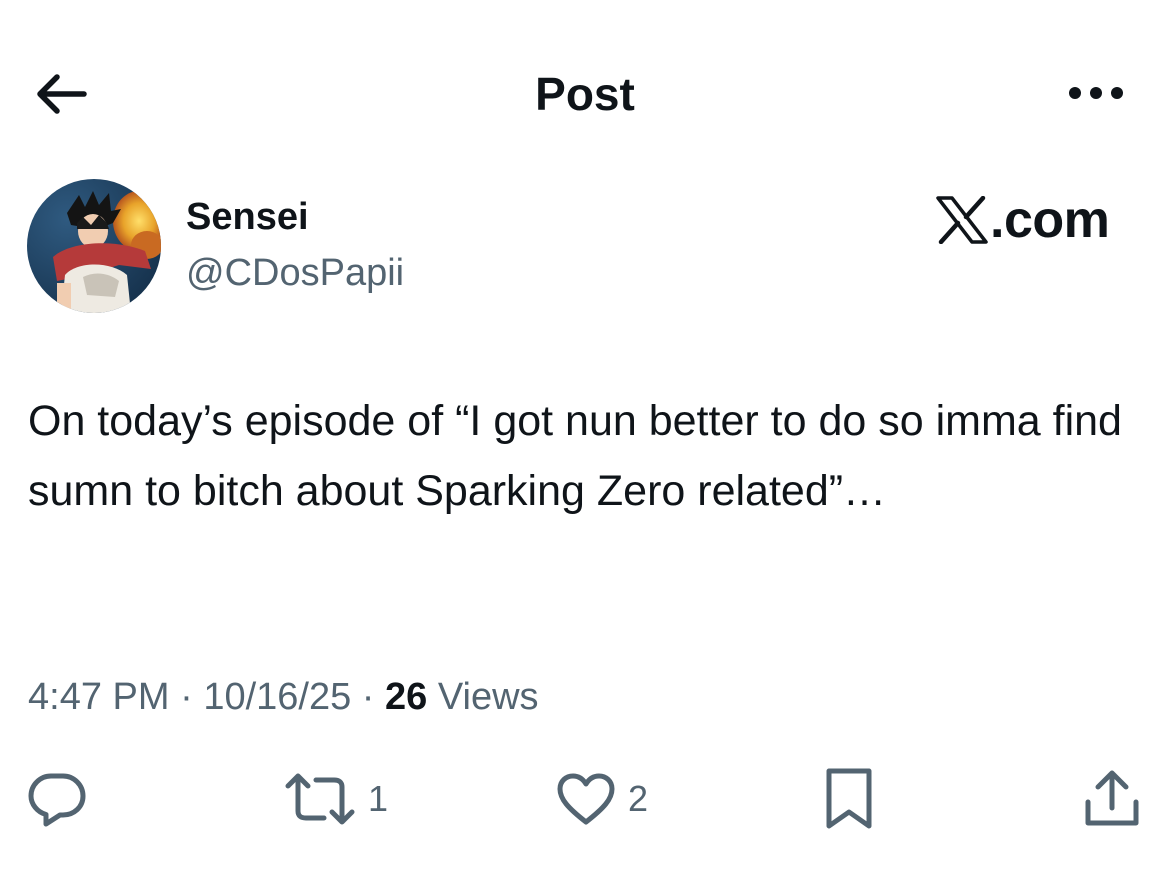  I want to click on share-button, so click(1112, 799).